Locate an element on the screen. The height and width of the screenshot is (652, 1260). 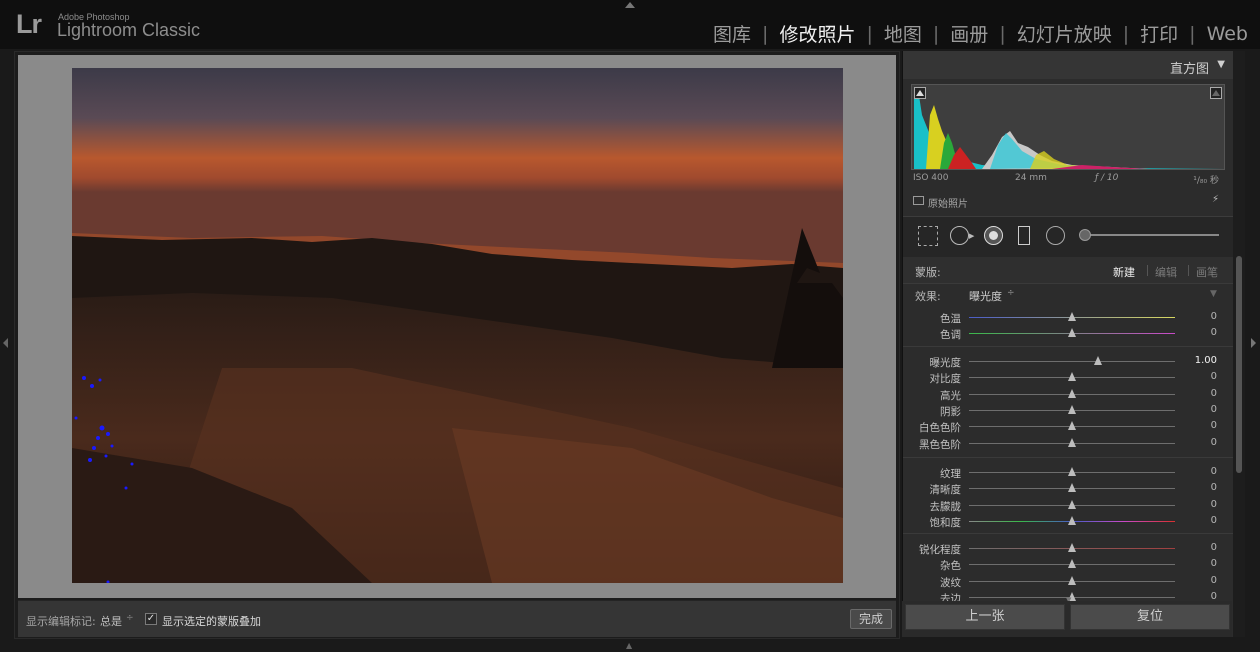
slider-track is located at coordinates (1072, 361).